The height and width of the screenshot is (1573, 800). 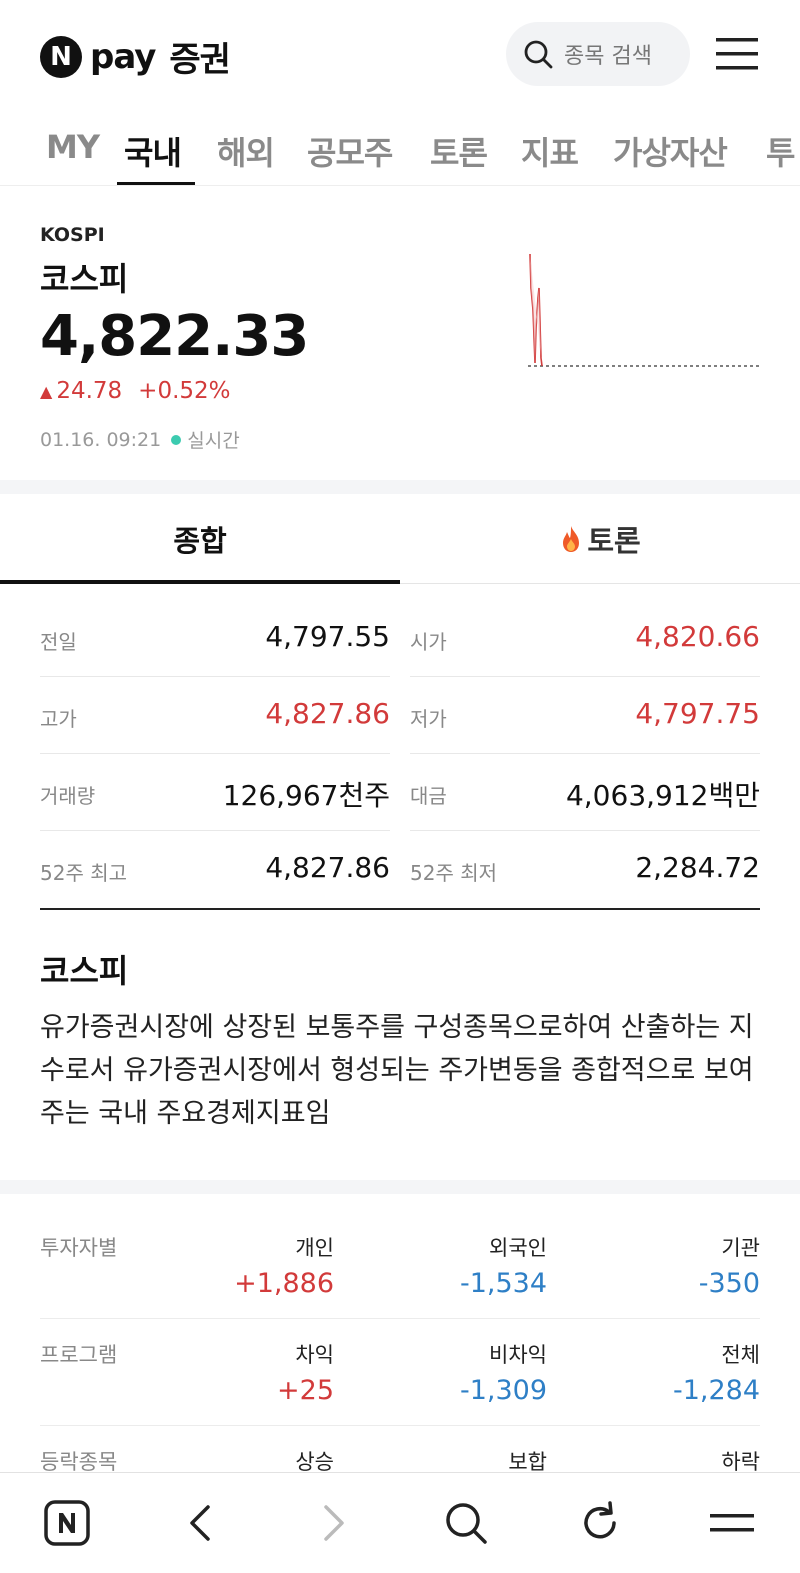 I want to click on stat-value: 4,063,912백만, so click(x=662, y=795).